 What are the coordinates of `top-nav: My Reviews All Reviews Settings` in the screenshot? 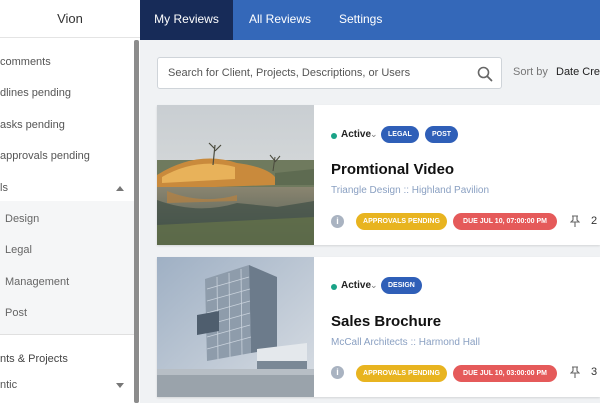 It's located at (370, 20).